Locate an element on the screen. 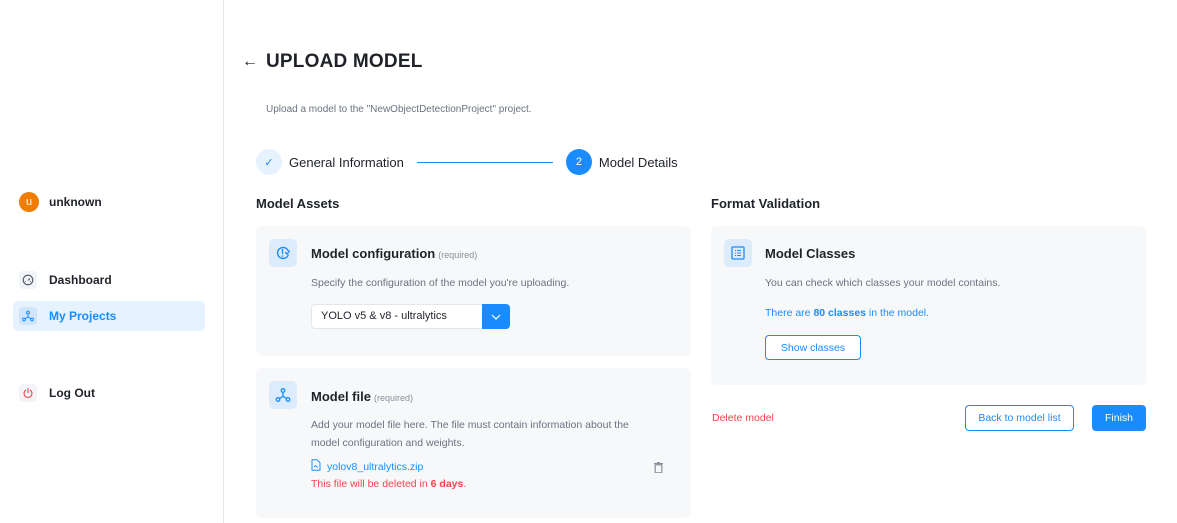  sidebar-item-label: My Projects is located at coordinates (83, 316).